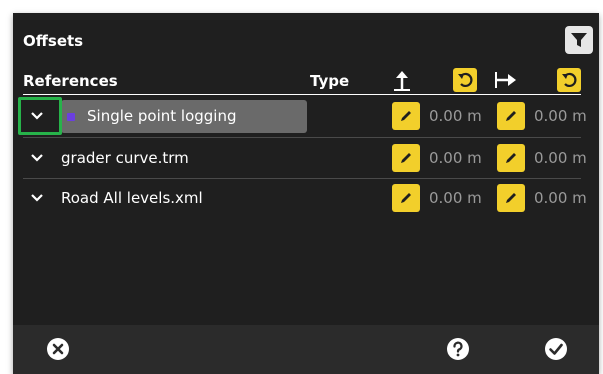 Image resolution: width=603 pixels, height=374 pixels. What do you see at coordinates (306, 349) in the screenshot?
I see `dialog-footer` at bounding box center [306, 349].